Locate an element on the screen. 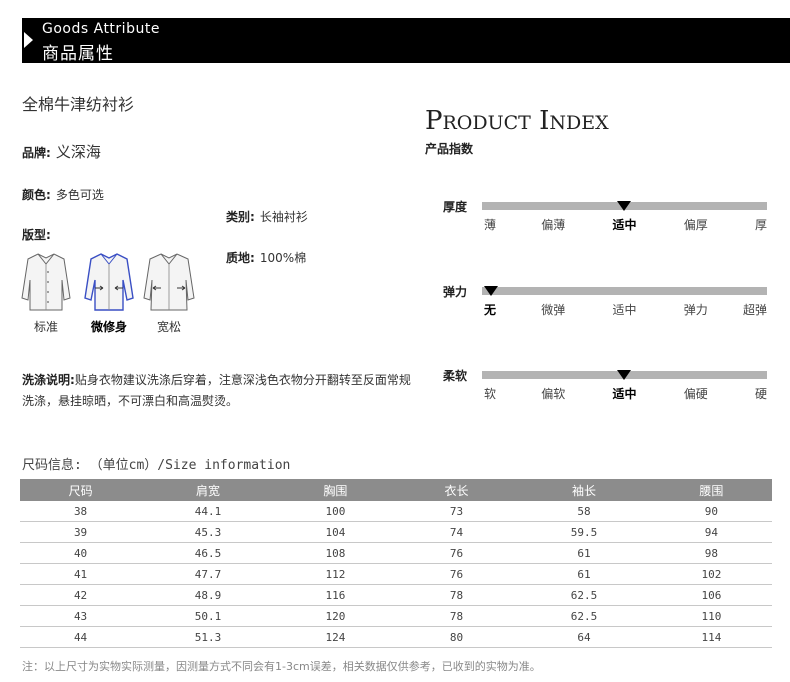  scale-tick-label: 无 is located at coordinates (490, 310).